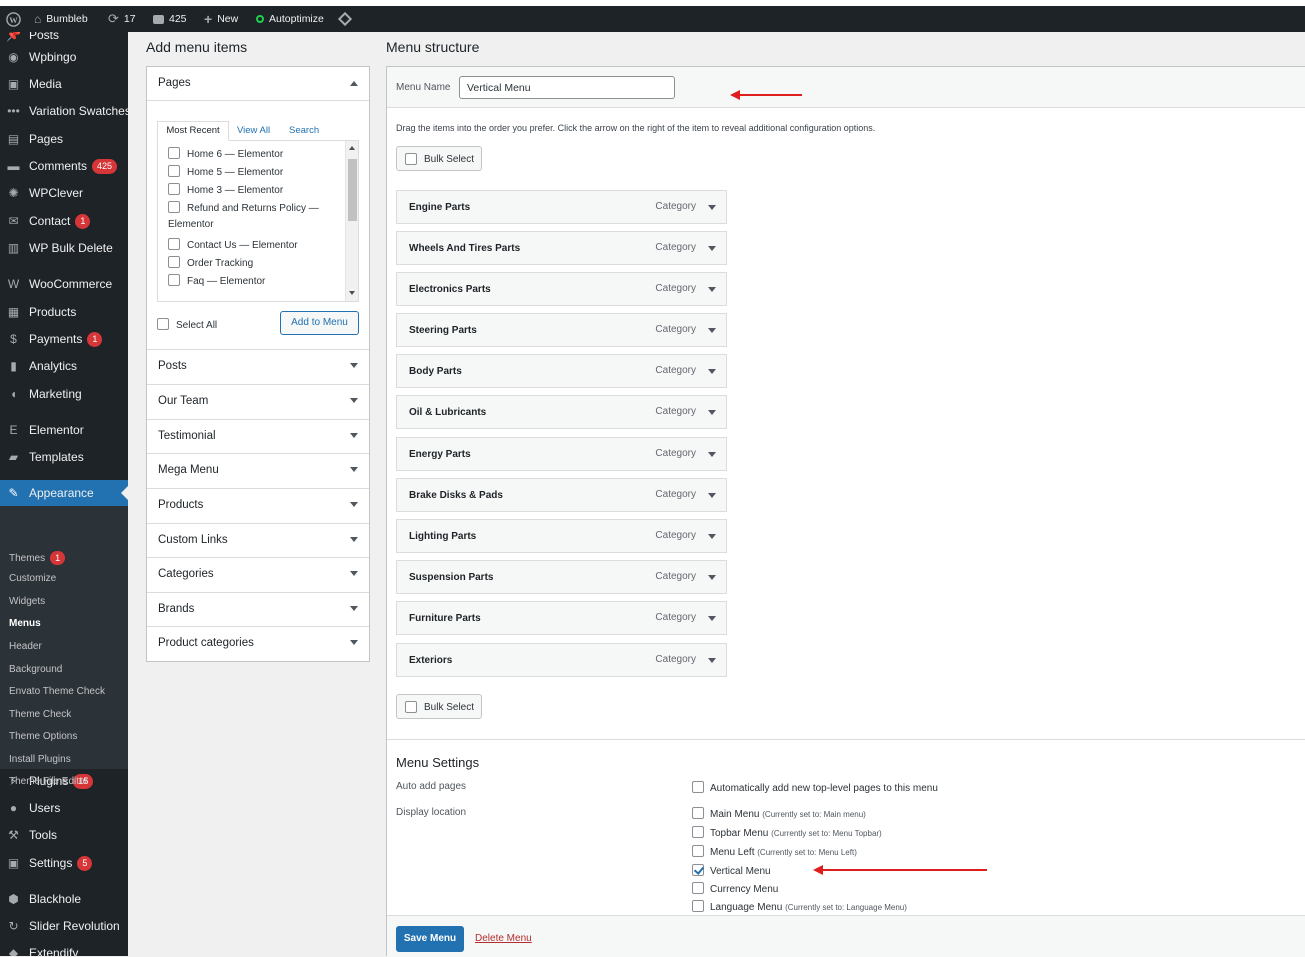 This screenshot has width=1305, height=957. I want to click on accordion-section-testimonial: Testimonial, so click(258, 436).